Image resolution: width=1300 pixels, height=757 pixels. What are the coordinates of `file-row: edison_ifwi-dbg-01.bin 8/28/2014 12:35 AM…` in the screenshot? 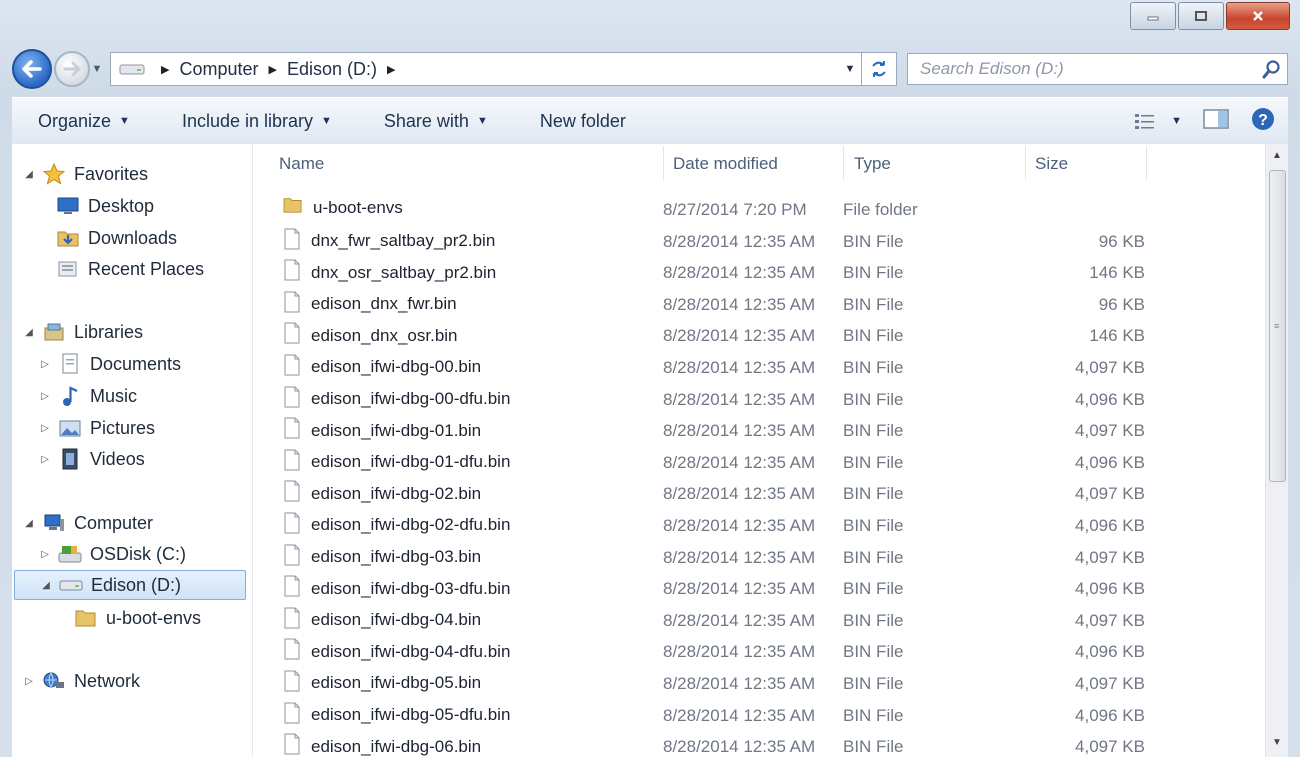 It's located at (770, 429).